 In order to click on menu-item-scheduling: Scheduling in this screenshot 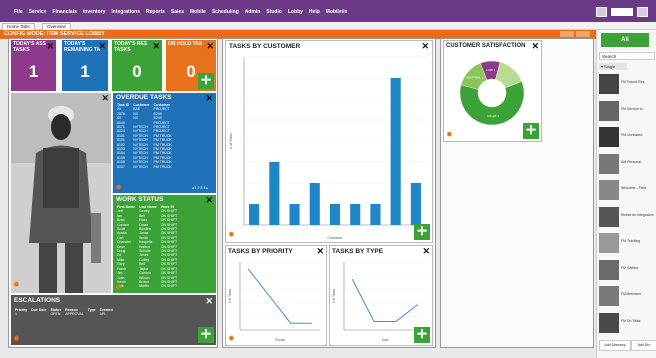, I will do `click(225, 12)`.